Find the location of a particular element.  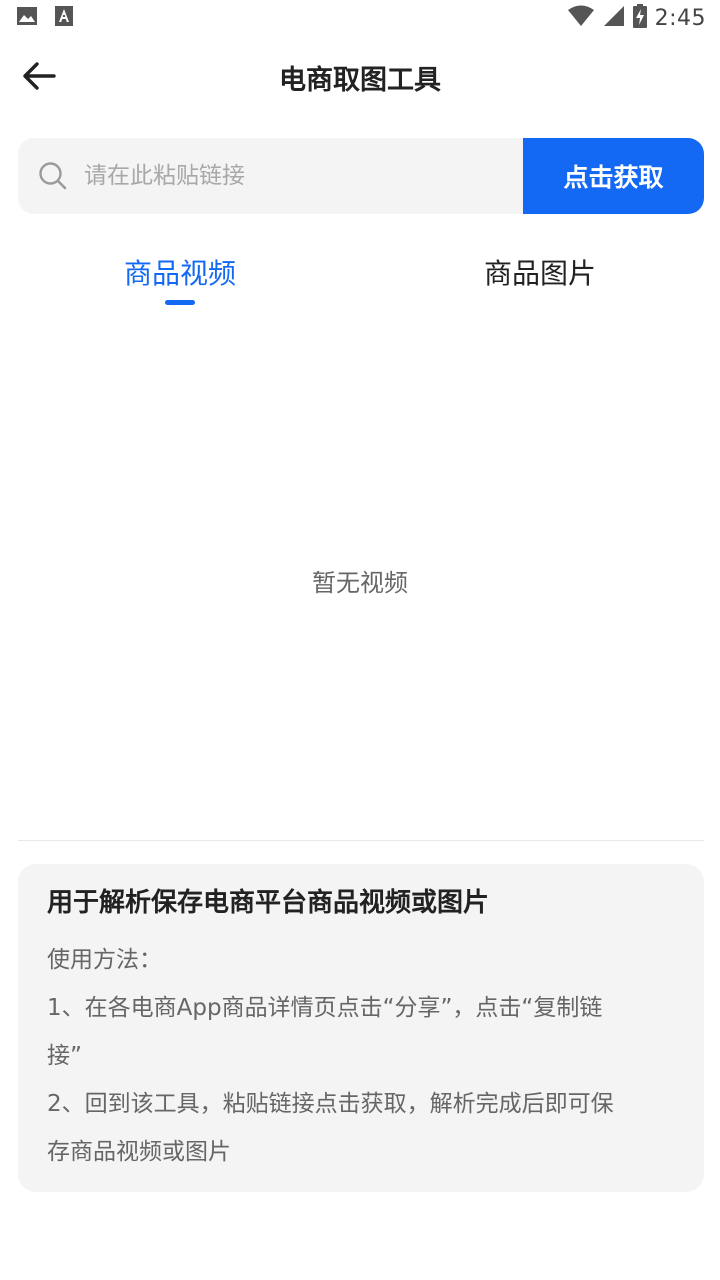

step2-line1: 2、回到该工具，粘贴链接点击获取，解析完成后即可保 is located at coordinates (330, 1104).